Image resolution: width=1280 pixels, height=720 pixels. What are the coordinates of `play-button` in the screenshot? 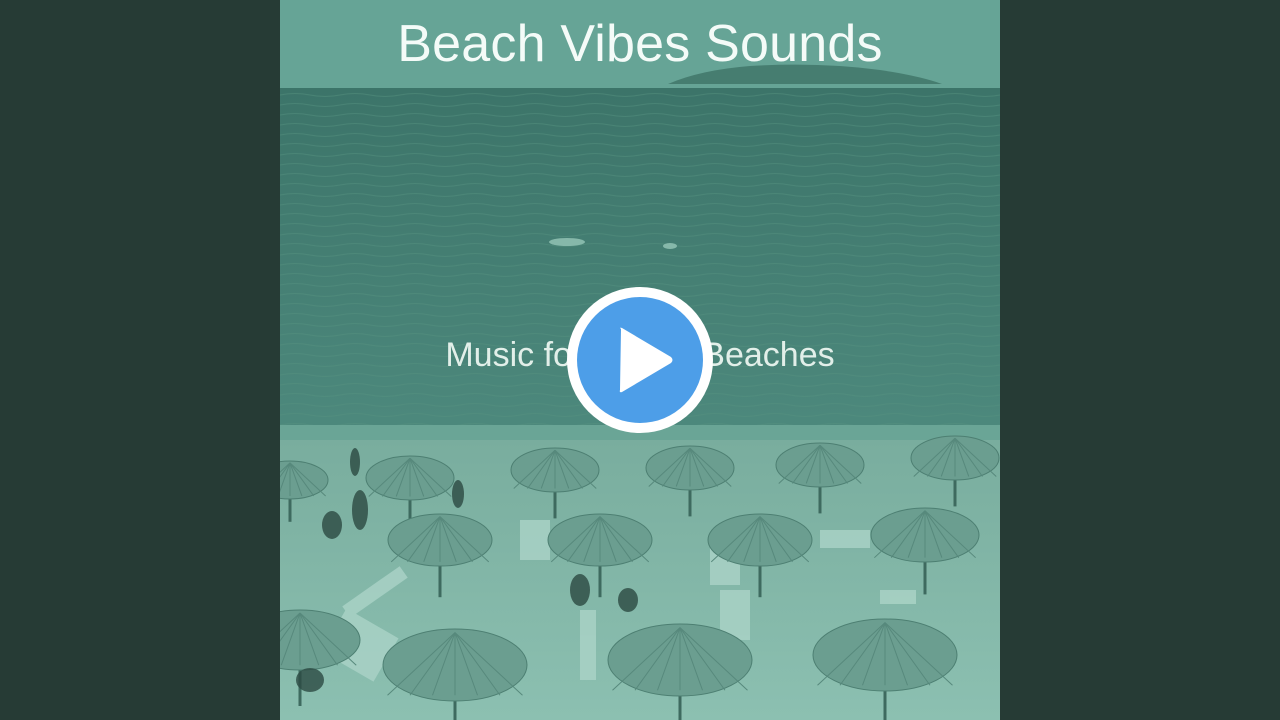 It's located at (640, 360).